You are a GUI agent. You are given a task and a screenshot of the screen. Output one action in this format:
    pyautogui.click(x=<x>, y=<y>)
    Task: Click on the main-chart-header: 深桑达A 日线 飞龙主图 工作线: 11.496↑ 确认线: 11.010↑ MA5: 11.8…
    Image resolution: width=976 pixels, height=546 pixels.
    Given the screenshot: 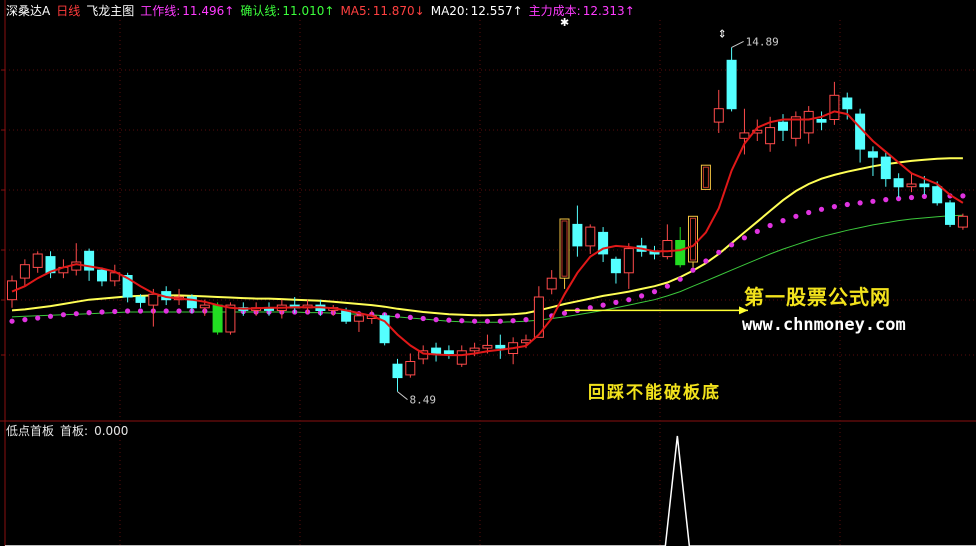 What is the action you would take?
    pyautogui.click(x=326, y=11)
    